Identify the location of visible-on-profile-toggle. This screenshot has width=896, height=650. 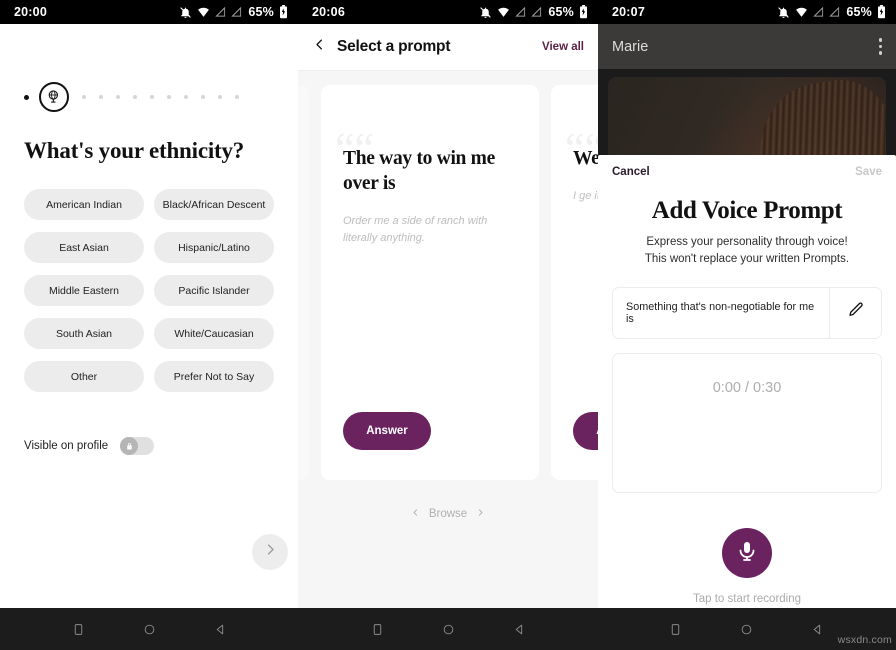
(137, 446).